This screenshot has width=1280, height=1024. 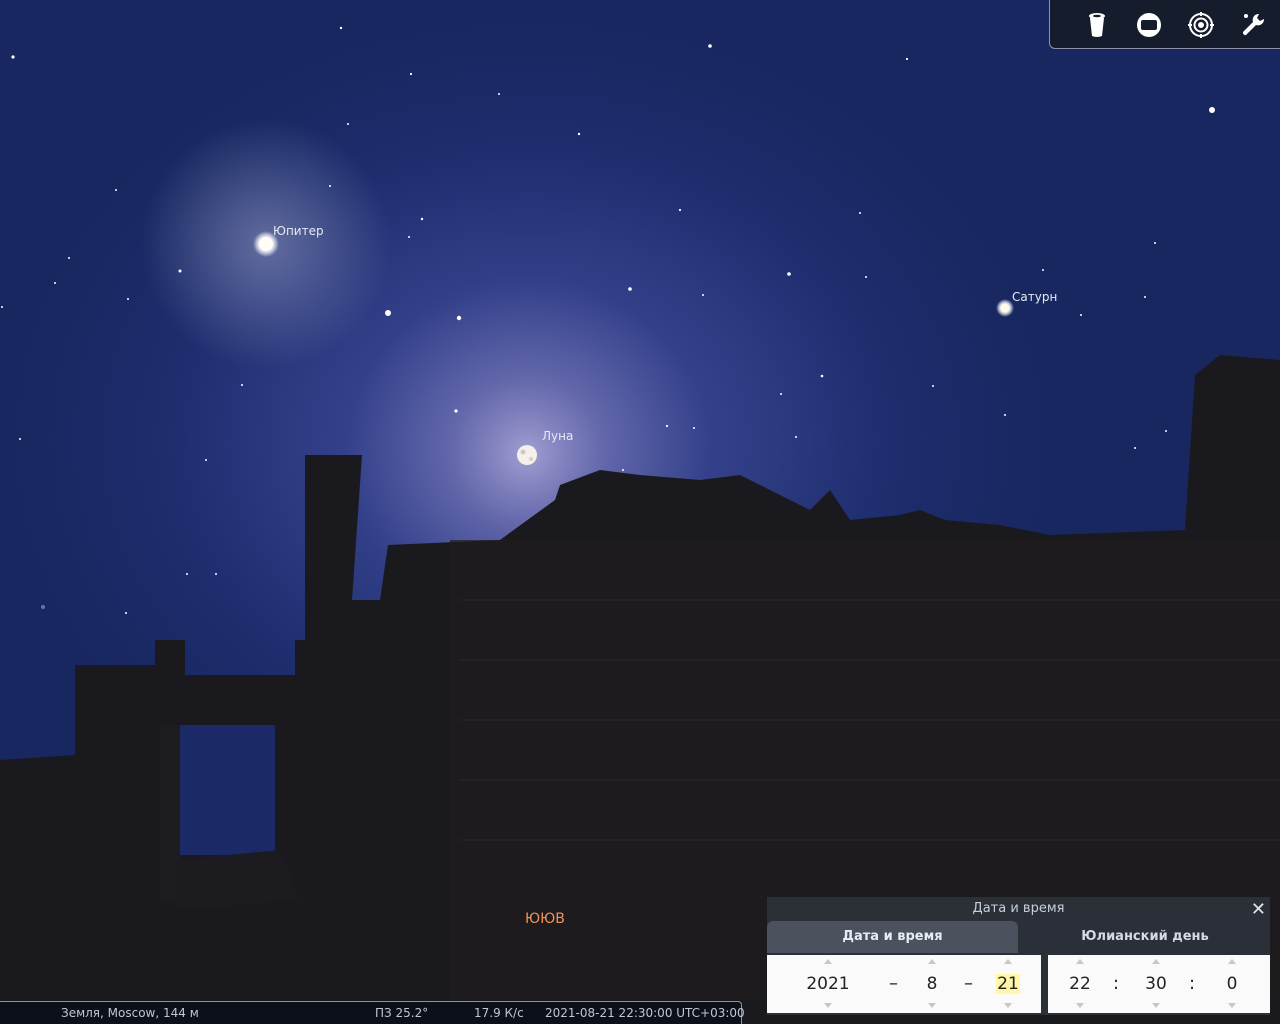 What do you see at coordinates (828, 984) in the screenshot?
I see `year-spinbox: 2021` at bounding box center [828, 984].